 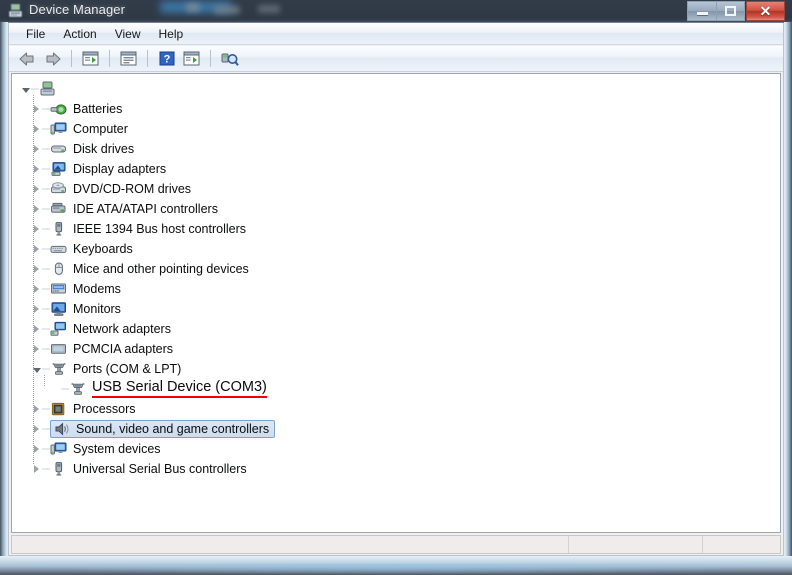 I want to click on forward-button, so click(x=52, y=59).